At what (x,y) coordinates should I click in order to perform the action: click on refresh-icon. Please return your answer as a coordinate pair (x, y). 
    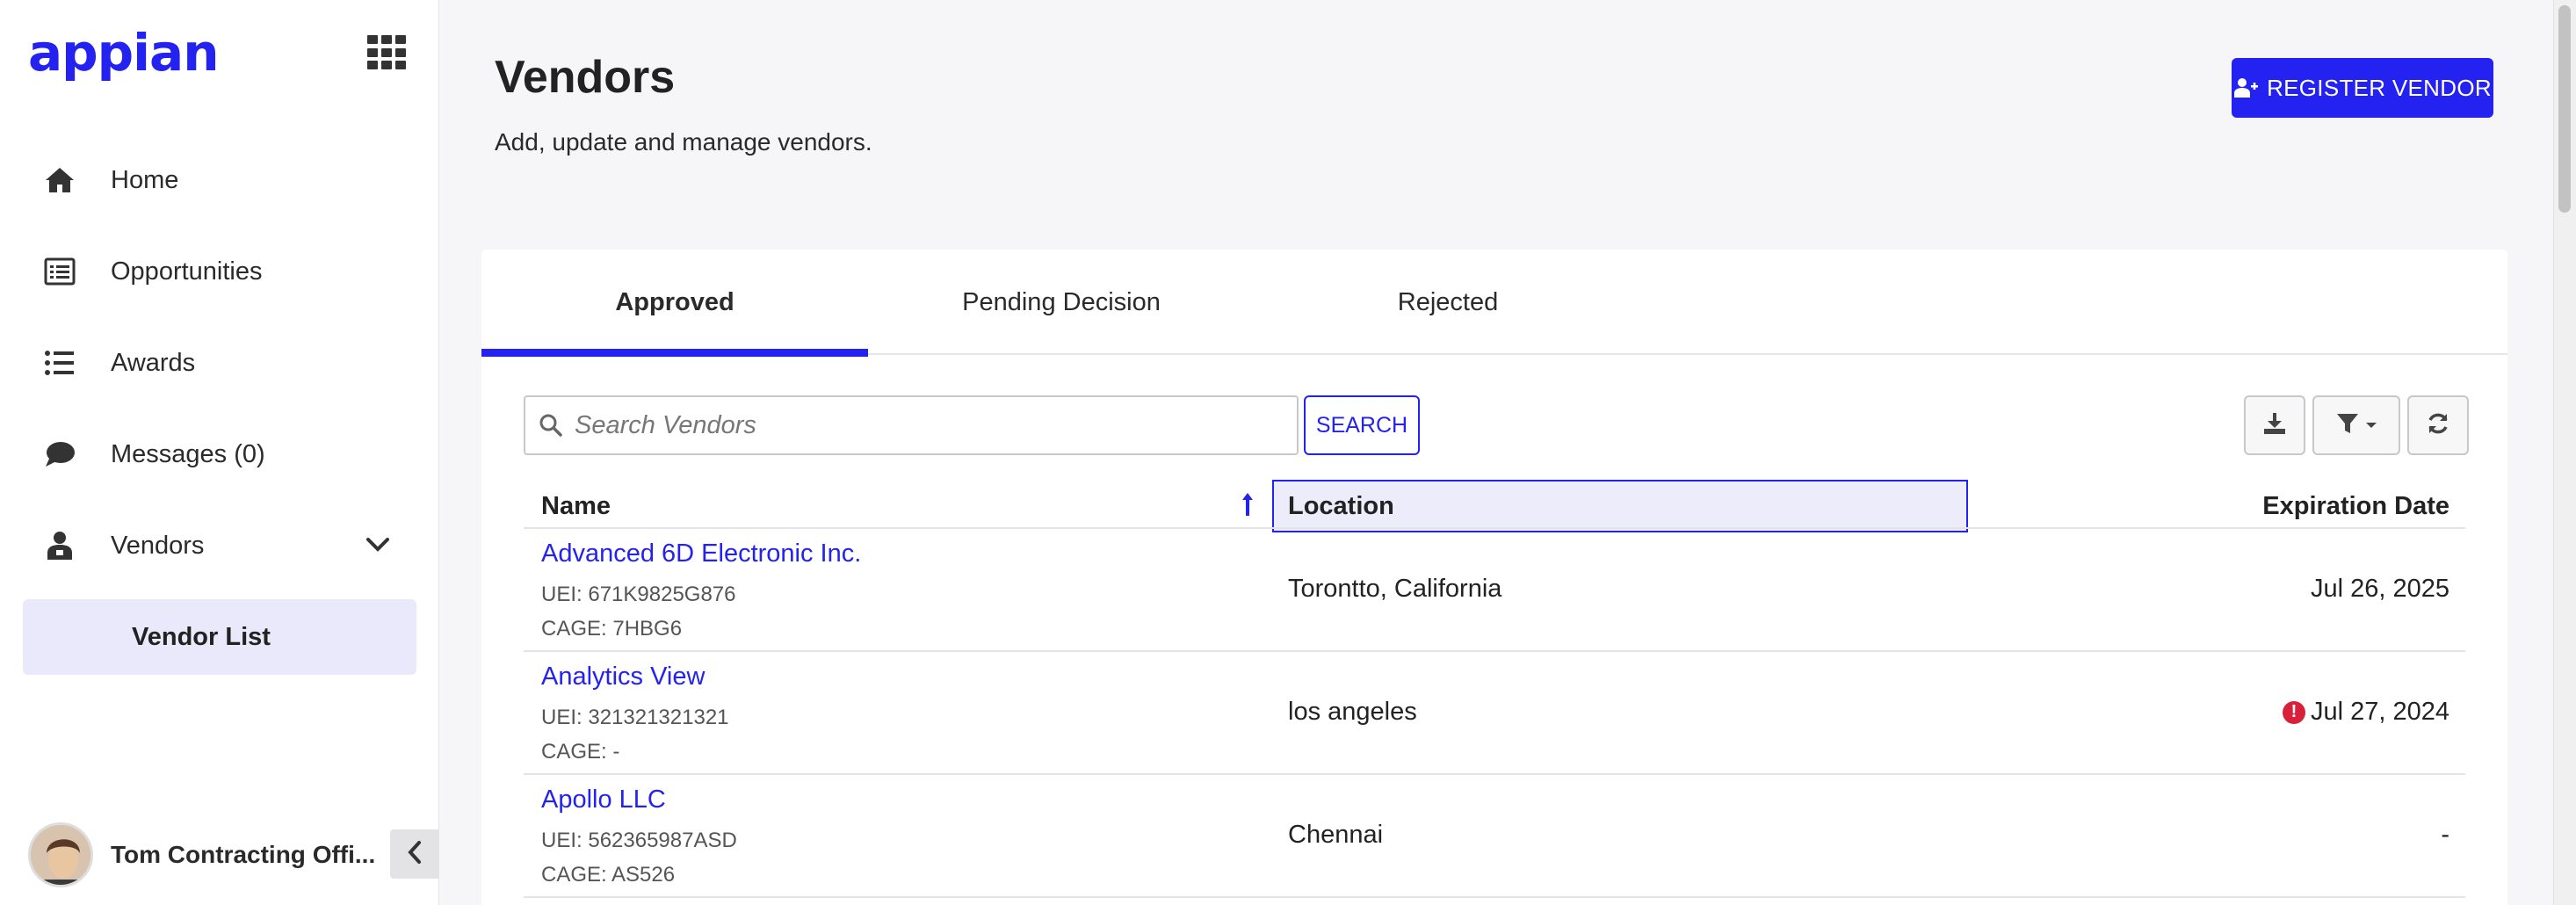
    Looking at the image, I should click on (2438, 426).